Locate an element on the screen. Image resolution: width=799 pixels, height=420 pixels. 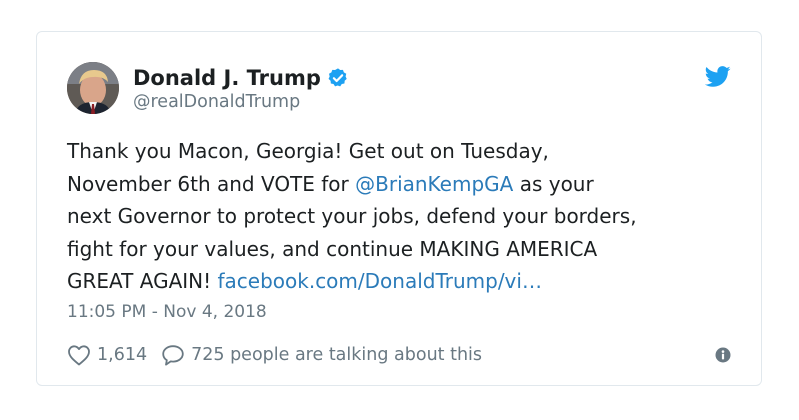
author-name: Donald J. Trump is located at coordinates (227, 78).